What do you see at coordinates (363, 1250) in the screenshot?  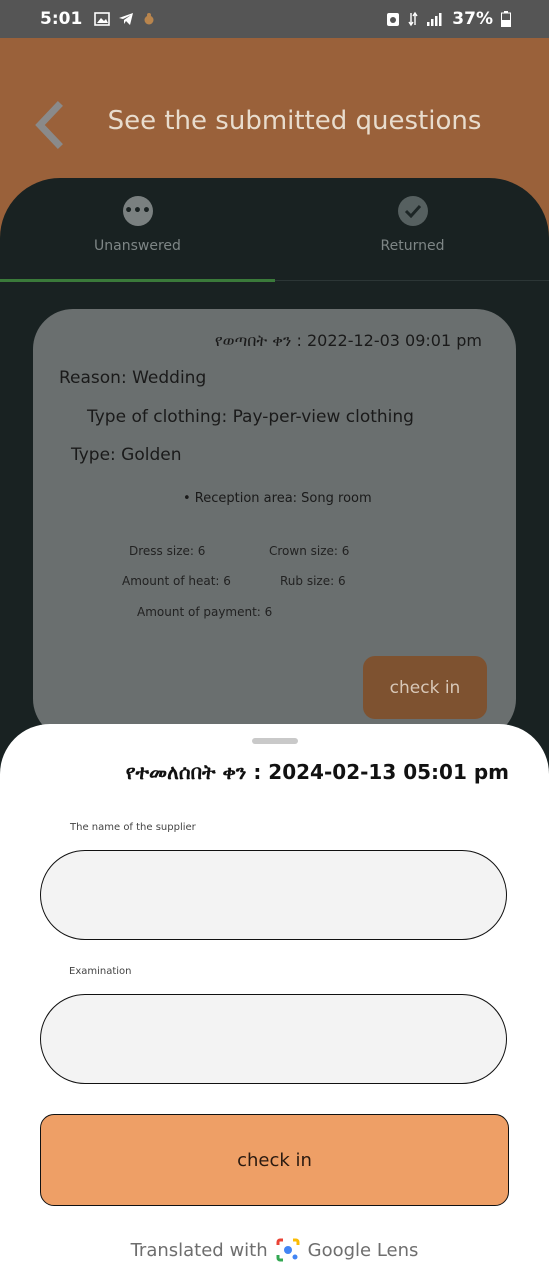 I see `google-lens-brand: Google Lens` at bounding box center [363, 1250].